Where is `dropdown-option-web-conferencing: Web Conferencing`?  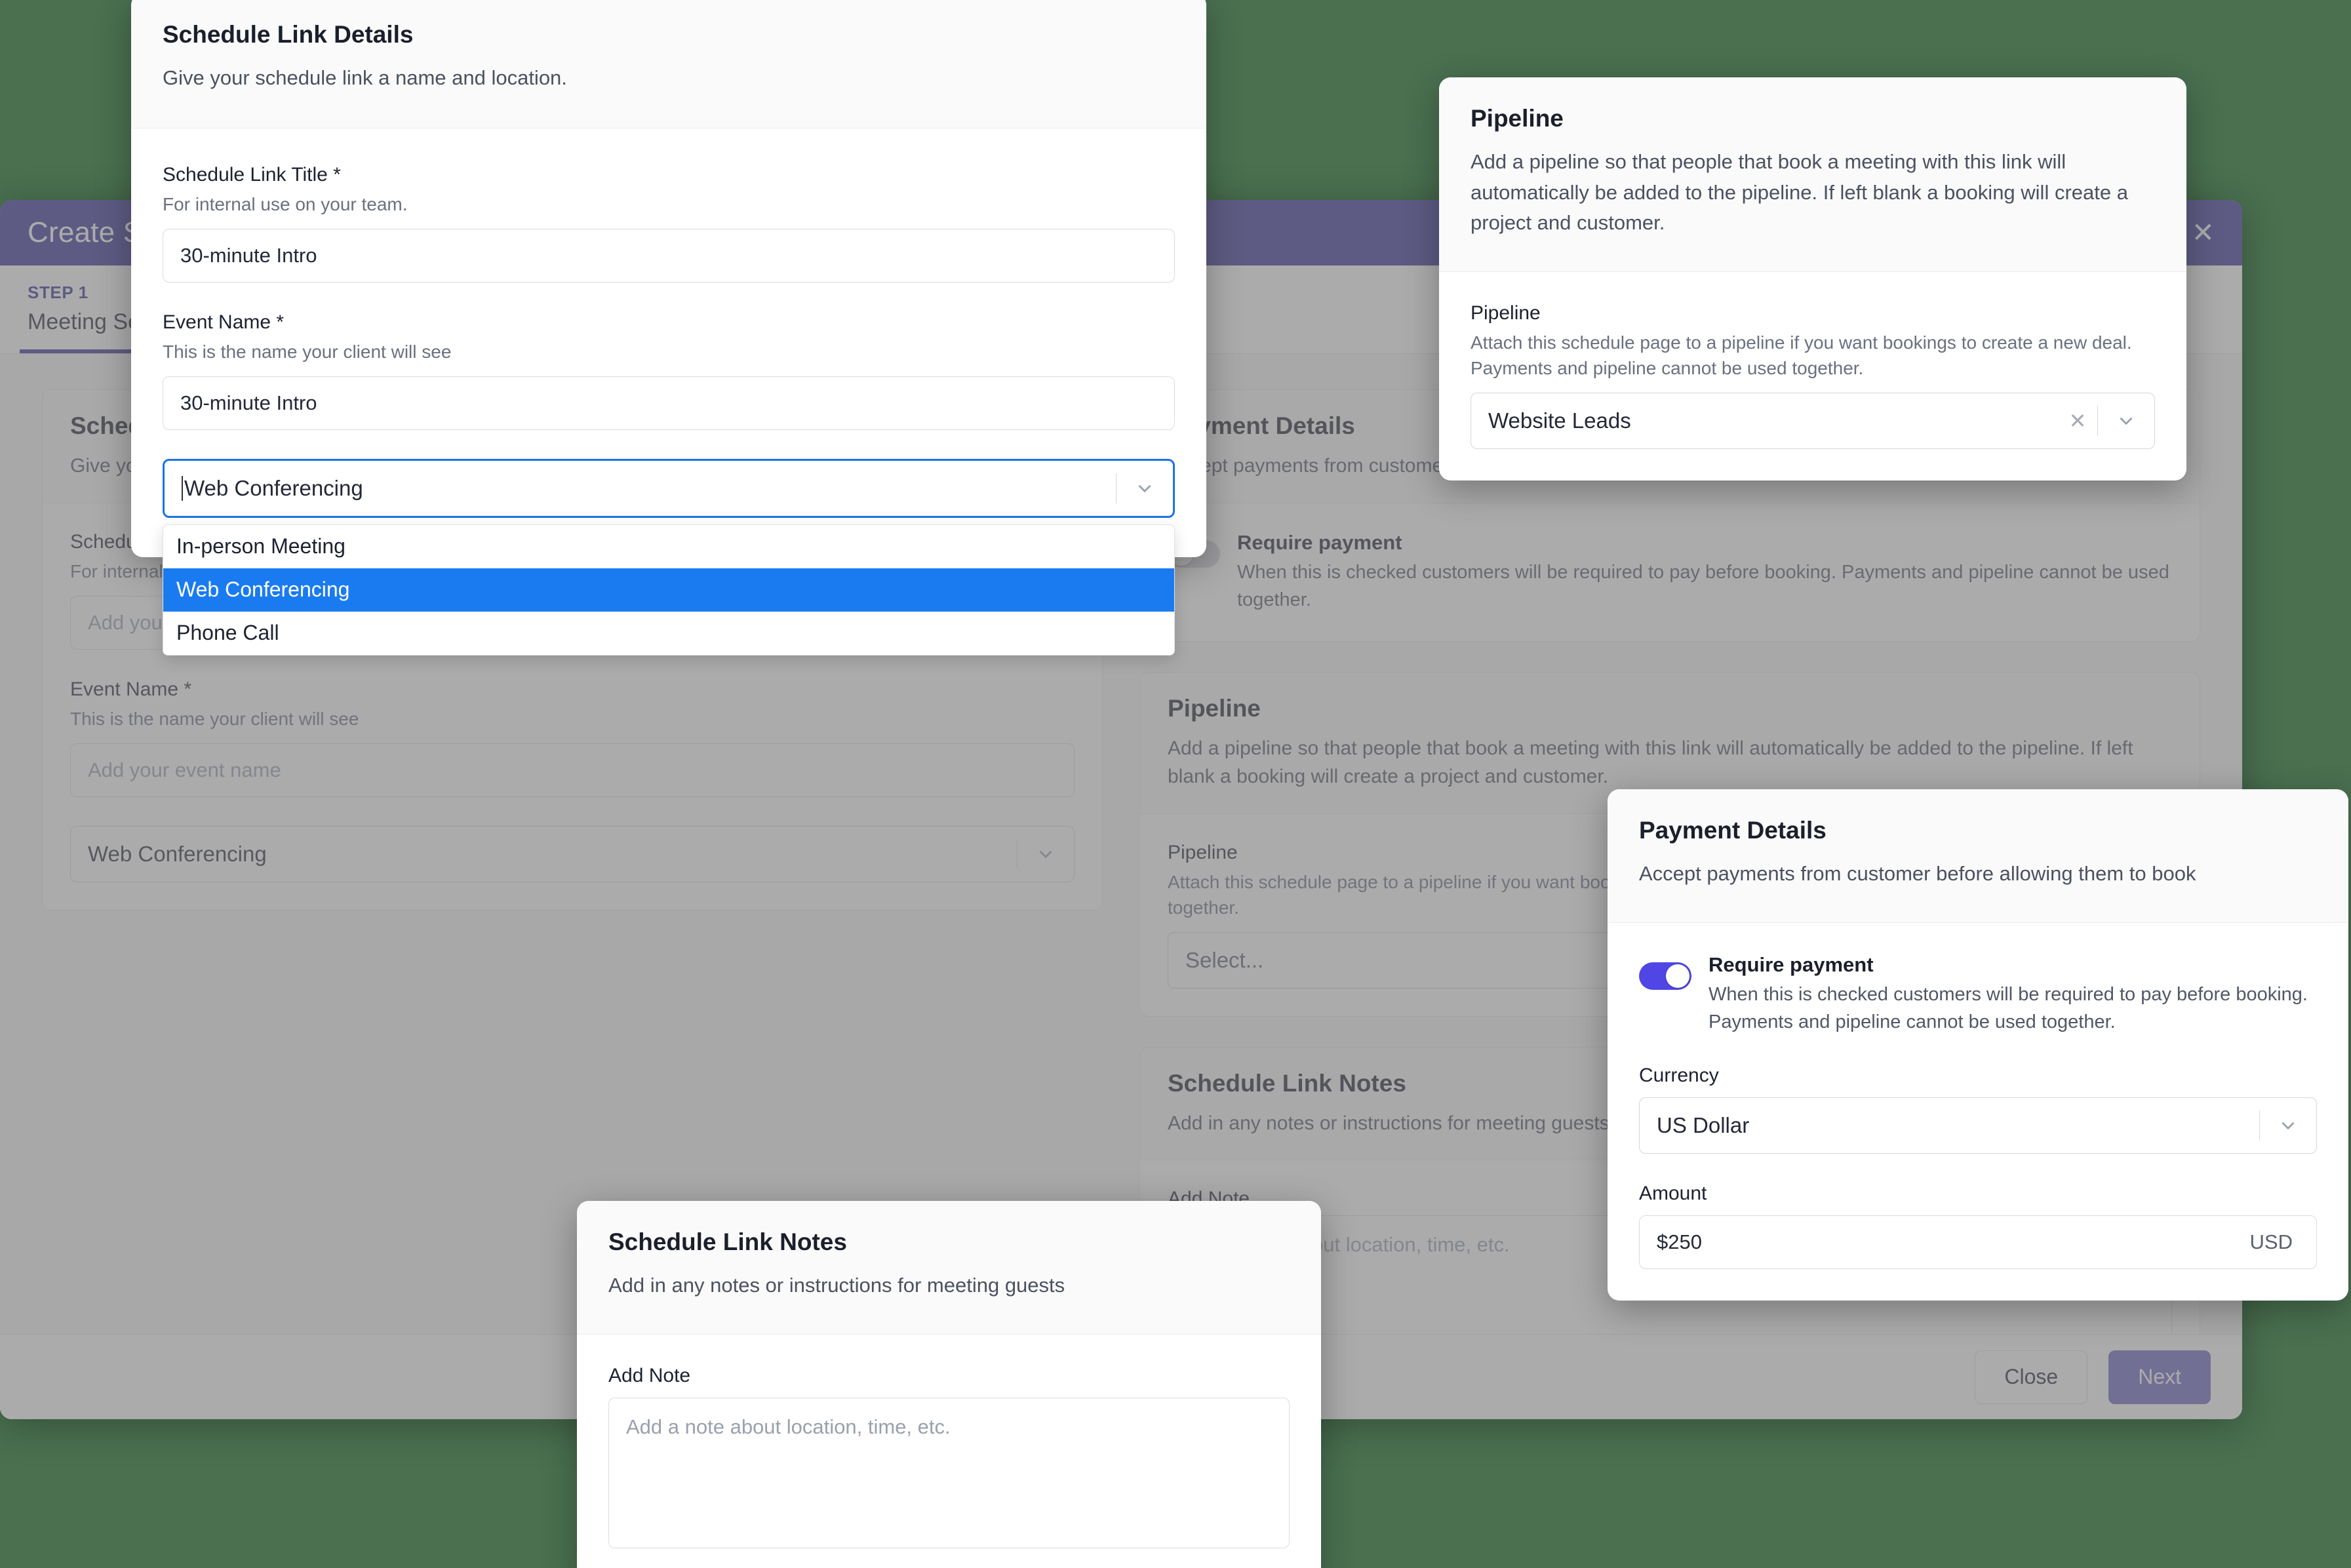
dropdown-option-web-conferencing: Web Conferencing is located at coordinates (668, 590).